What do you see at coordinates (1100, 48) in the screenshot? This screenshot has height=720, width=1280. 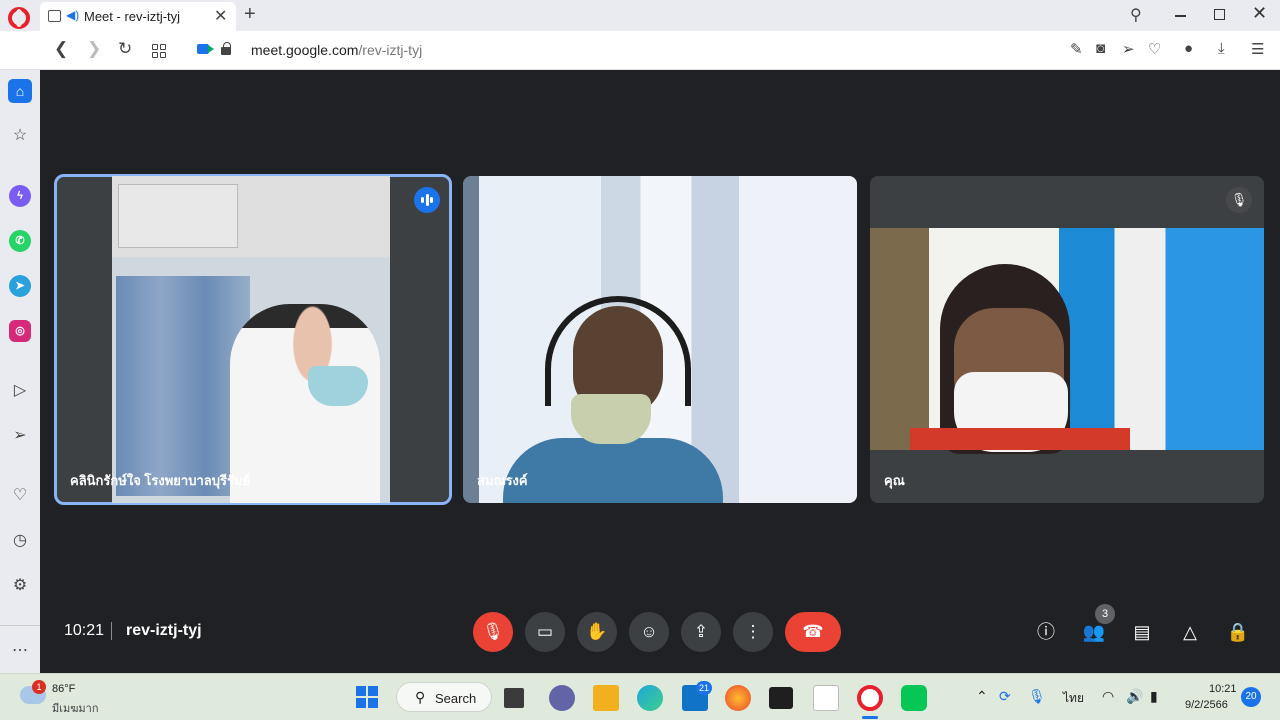 I see `snapshot-icon: ◙` at bounding box center [1100, 48].